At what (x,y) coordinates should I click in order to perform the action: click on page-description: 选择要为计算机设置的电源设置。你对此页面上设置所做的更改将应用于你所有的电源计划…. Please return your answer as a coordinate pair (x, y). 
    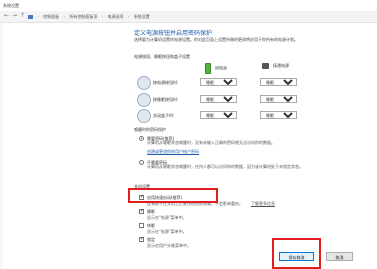
    Looking at the image, I should click on (216, 39).